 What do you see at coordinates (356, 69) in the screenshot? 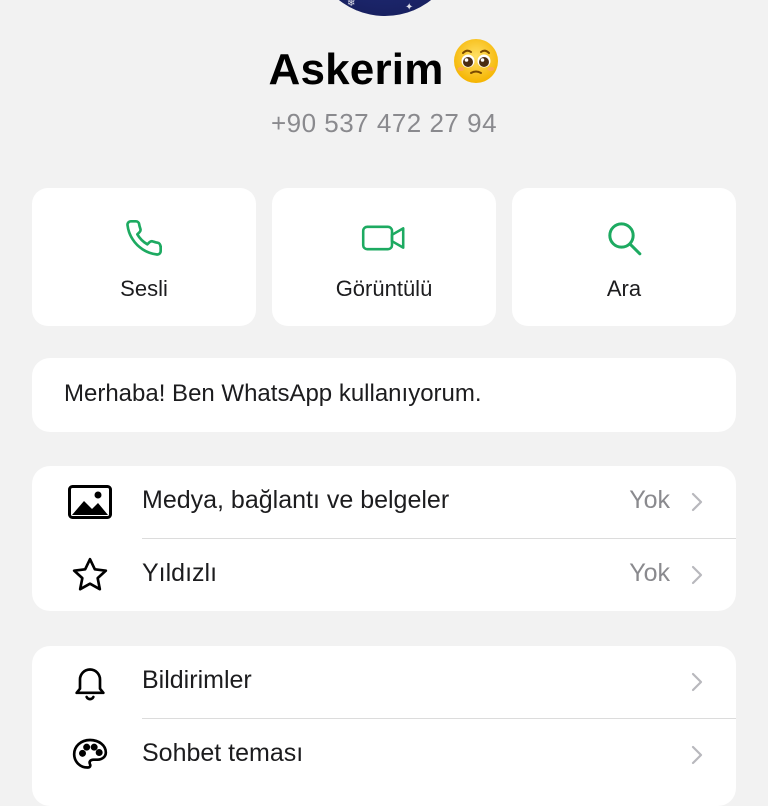
I see `contact-name: Askerim` at bounding box center [356, 69].